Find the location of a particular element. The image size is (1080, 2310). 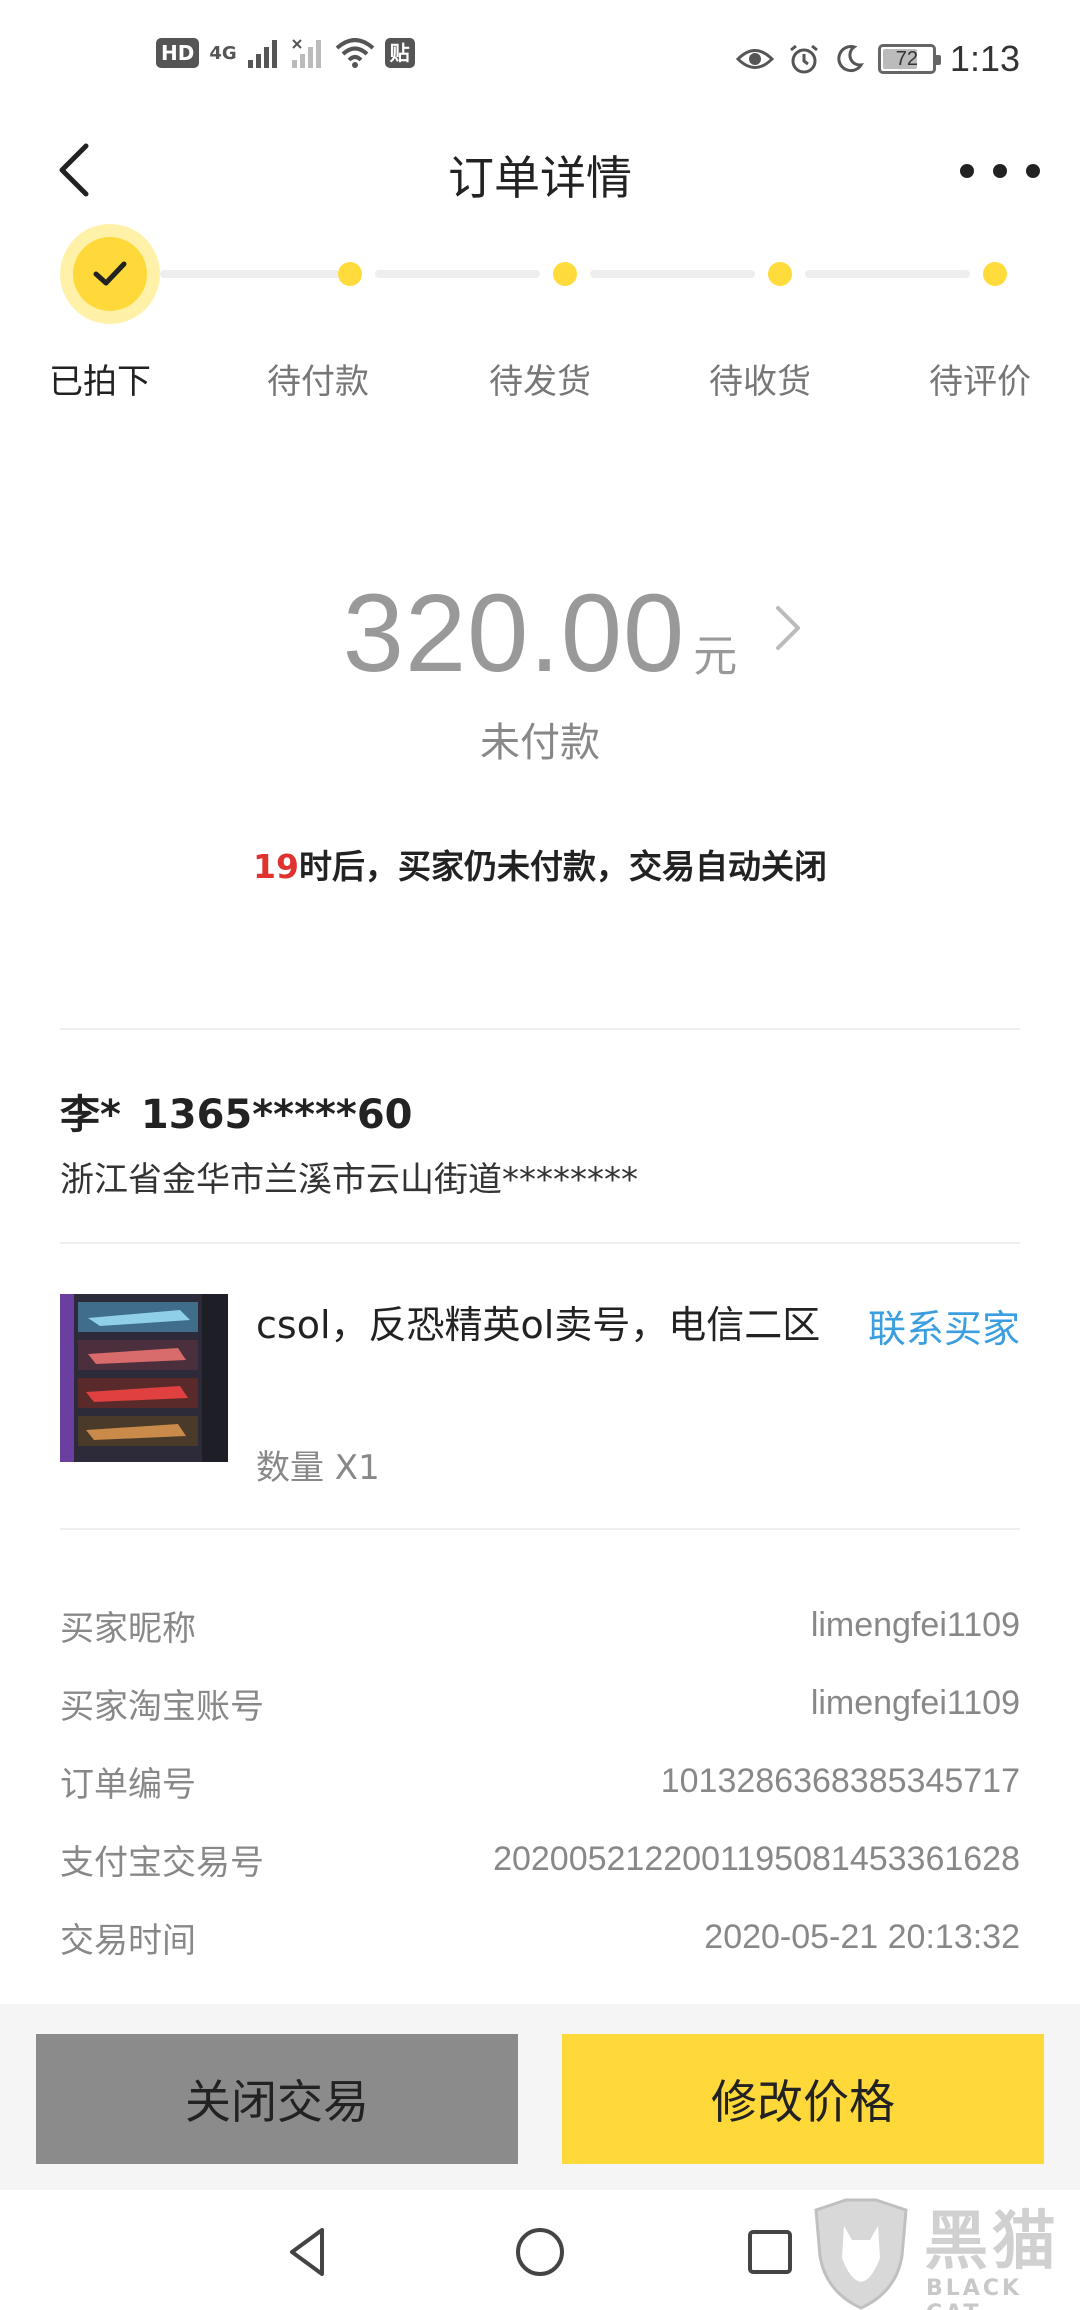

header: 订单详情 is located at coordinates (540, 170).